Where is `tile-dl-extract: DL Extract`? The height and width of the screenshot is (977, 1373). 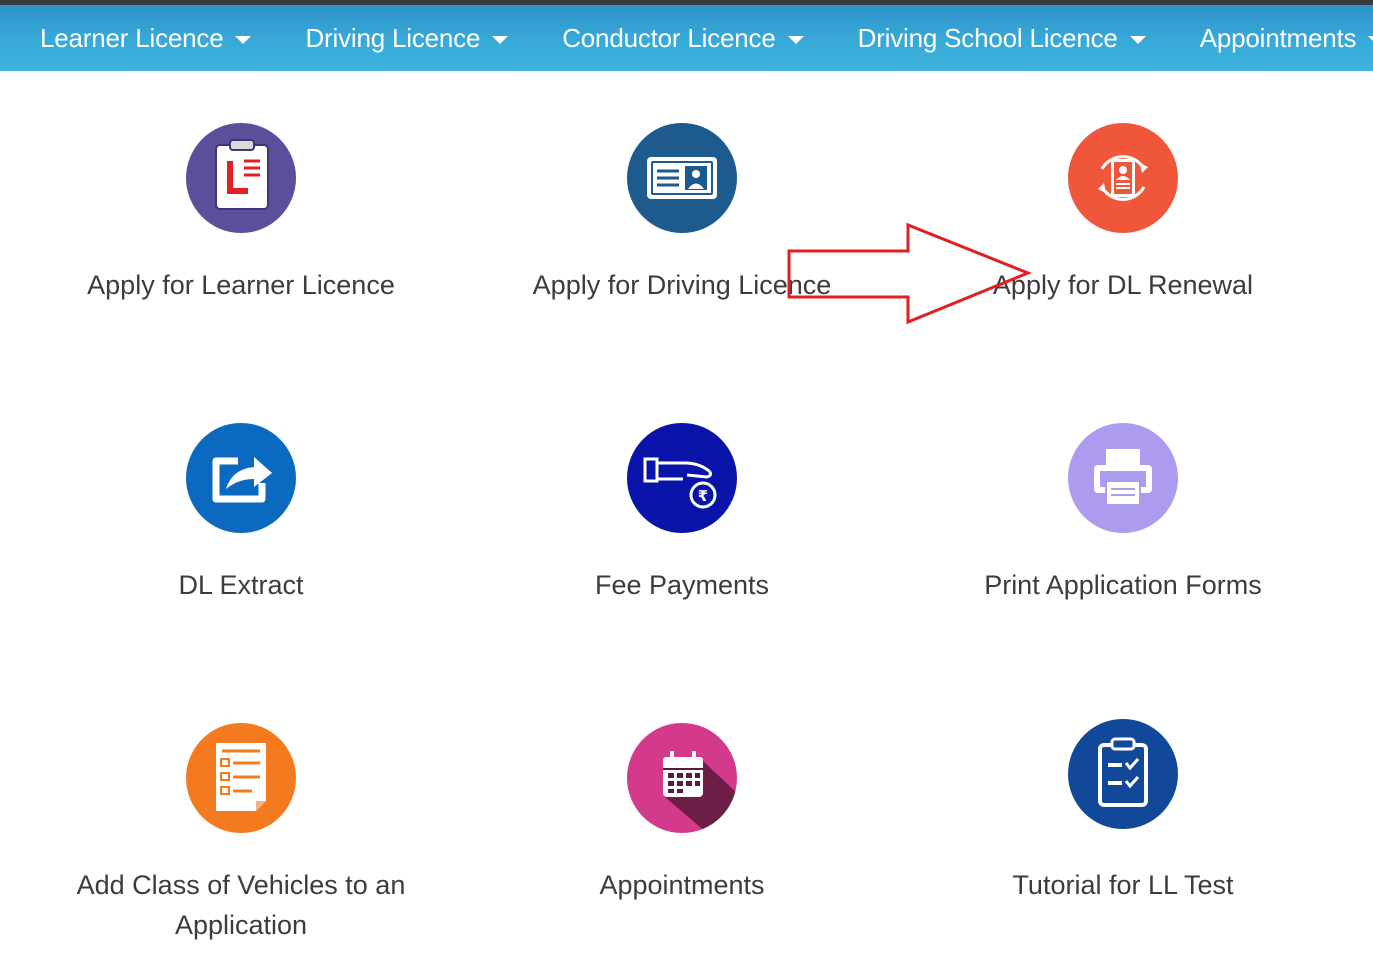
tile-dl-extract: DL Extract is located at coordinates (241, 514).